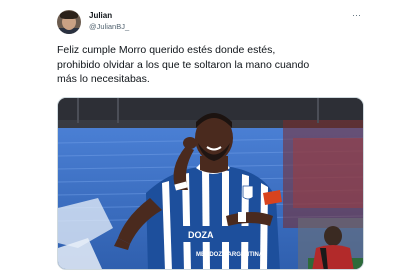 The width and height of the screenshot is (420, 280). What do you see at coordinates (356, 15) in the screenshot?
I see `more-horizontal-icon: ···` at bounding box center [356, 15].